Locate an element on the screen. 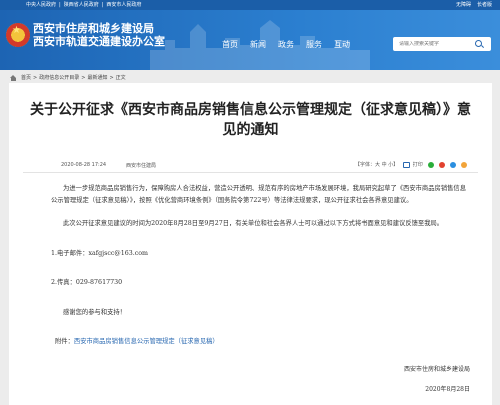  attachment-link: 西安市商品房销售信息公示管理规定（征求意见稿） is located at coordinates (146, 341).